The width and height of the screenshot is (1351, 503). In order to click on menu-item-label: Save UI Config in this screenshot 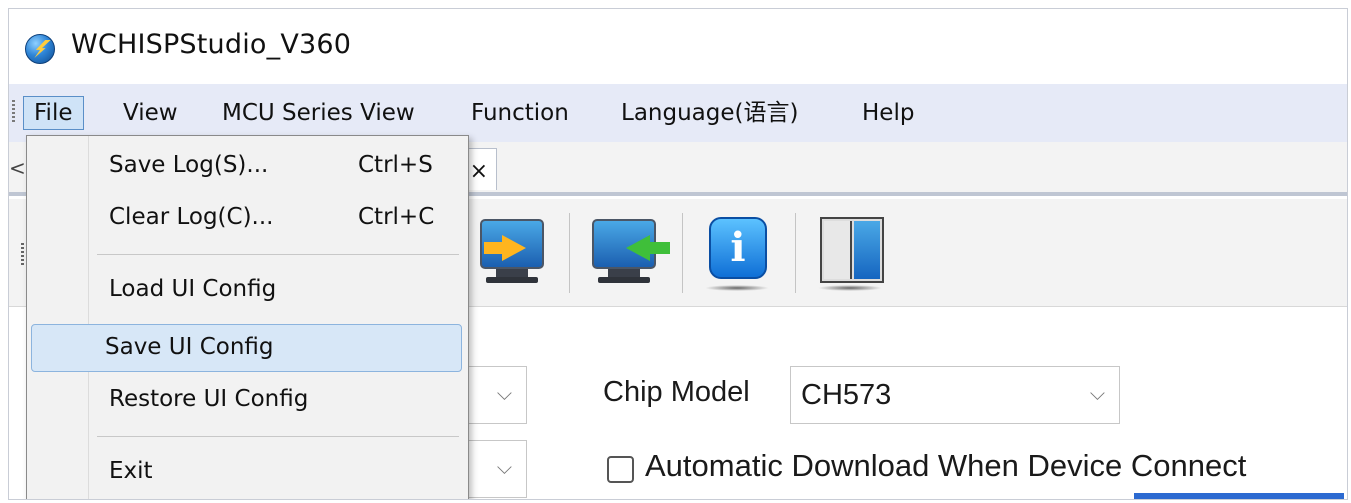, I will do `click(189, 347)`.